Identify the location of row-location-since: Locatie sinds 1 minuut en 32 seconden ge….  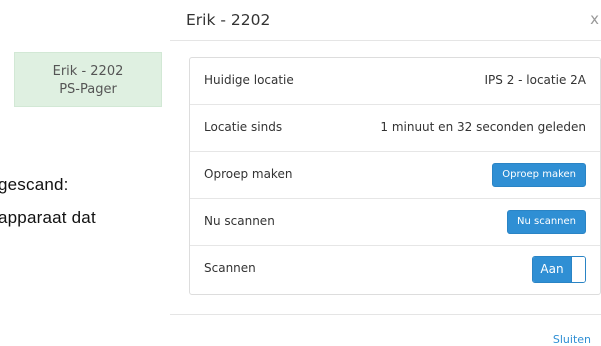
(395, 128).